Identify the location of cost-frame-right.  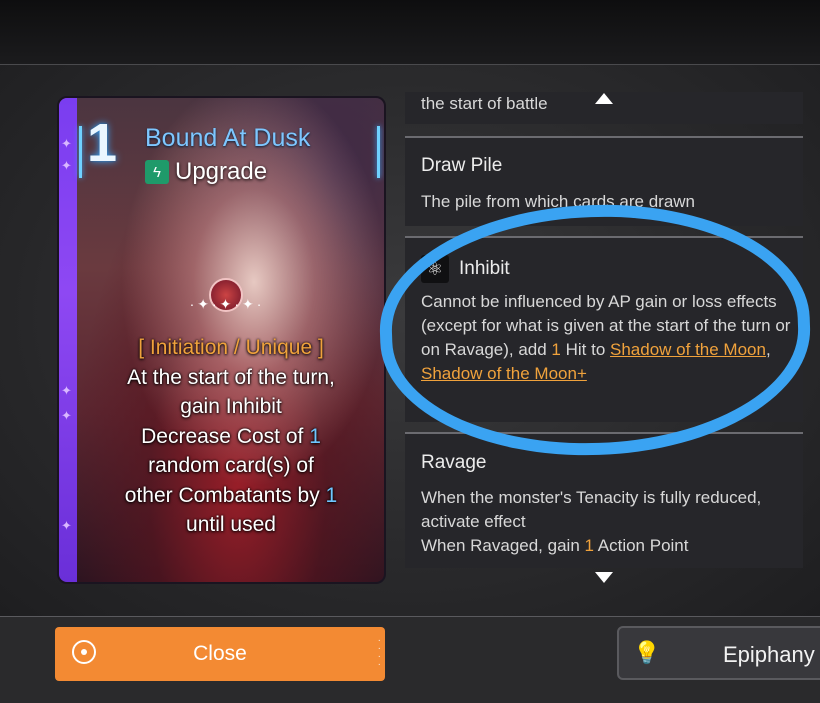
(378, 152).